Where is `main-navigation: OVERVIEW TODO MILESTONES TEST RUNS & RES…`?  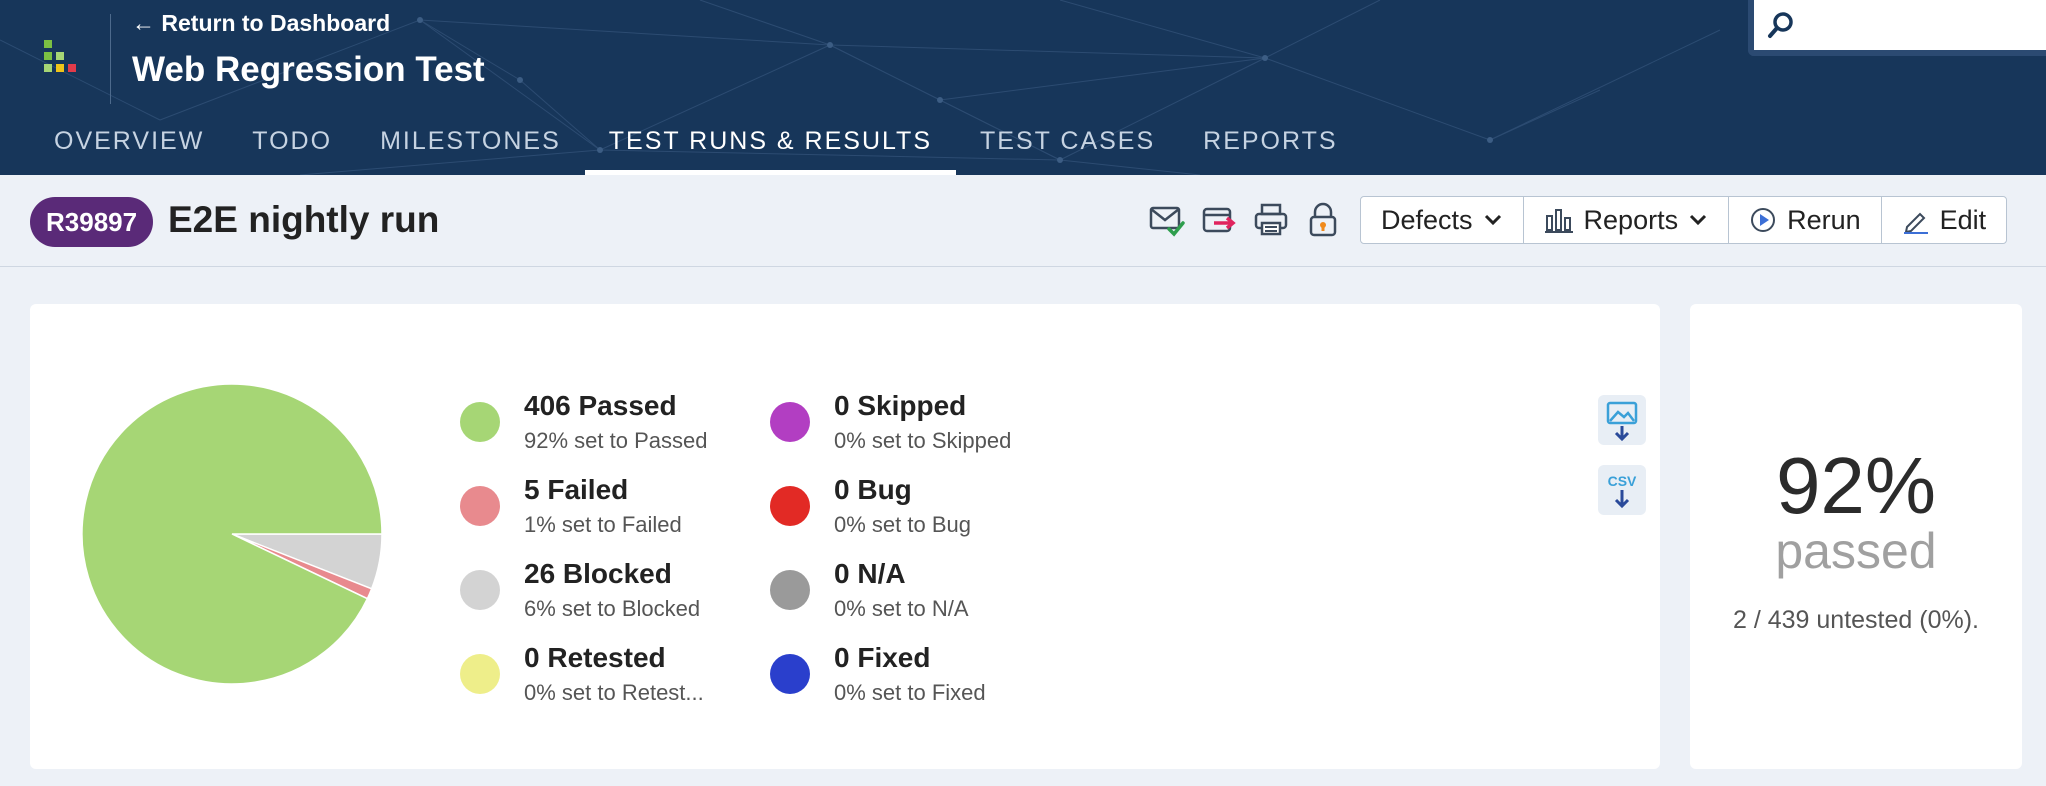 main-navigation: OVERVIEW TODO MILESTONES TEST RUNS & RES… is located at coordinates (696, 147).